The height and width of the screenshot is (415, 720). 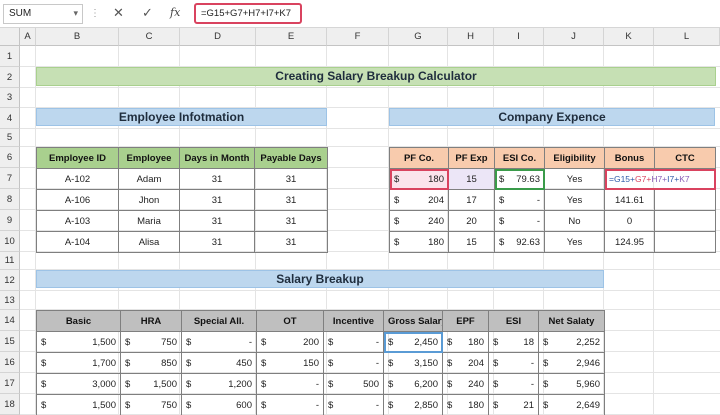 What do you see at coordinates (660, 179) in the screenshot?
I see `active-edit-cell: =G15+G7+H7+I7+K7` at bounding box center [660, 179].